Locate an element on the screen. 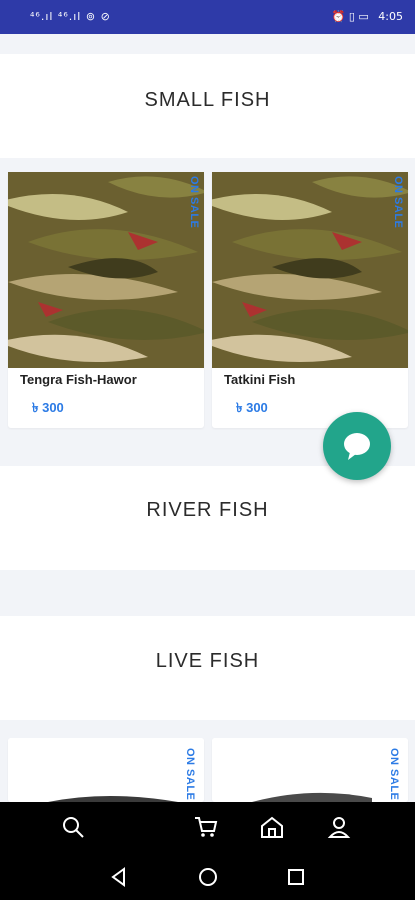 This screenshot has width=415, height=900. status-right-group: ⏰ ▯ ▭ 4:05 is located at coordinates (367, 16).